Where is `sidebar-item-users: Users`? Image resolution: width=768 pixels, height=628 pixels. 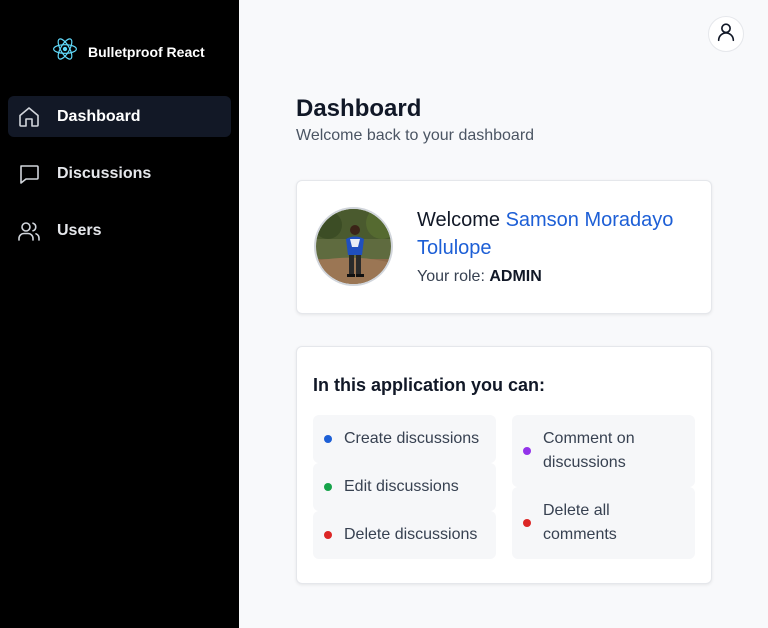 sidebar-item-users: Users is located at coordinates (119, 230).